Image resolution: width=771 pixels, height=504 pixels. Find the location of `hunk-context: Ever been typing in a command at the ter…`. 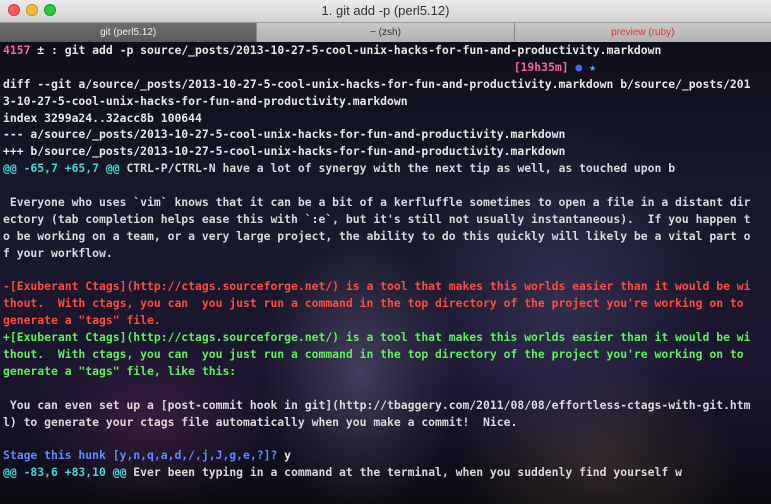

hunk-context: Ever been typing in a command at the ter… is located at coordinates (404, 472).